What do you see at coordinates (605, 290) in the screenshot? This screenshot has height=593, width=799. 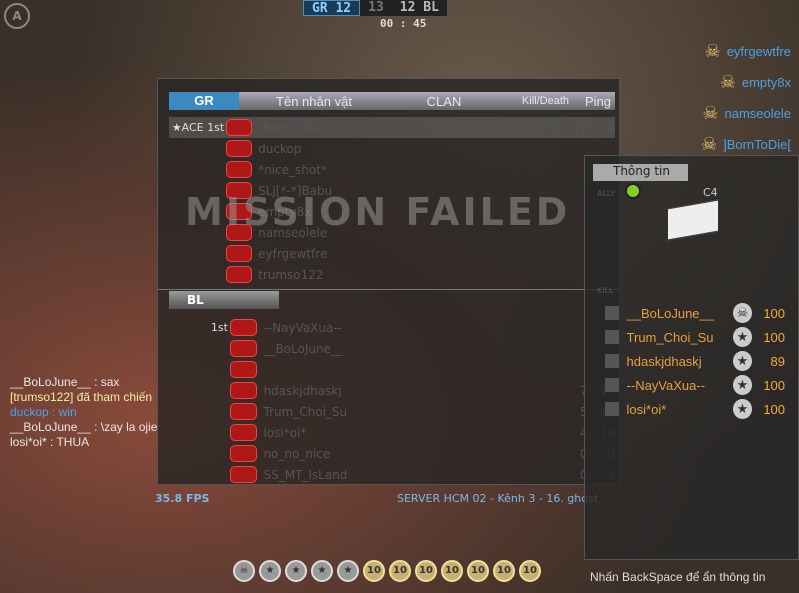 I see `kill-section-label: KILL` at bounding box center [605, 290].